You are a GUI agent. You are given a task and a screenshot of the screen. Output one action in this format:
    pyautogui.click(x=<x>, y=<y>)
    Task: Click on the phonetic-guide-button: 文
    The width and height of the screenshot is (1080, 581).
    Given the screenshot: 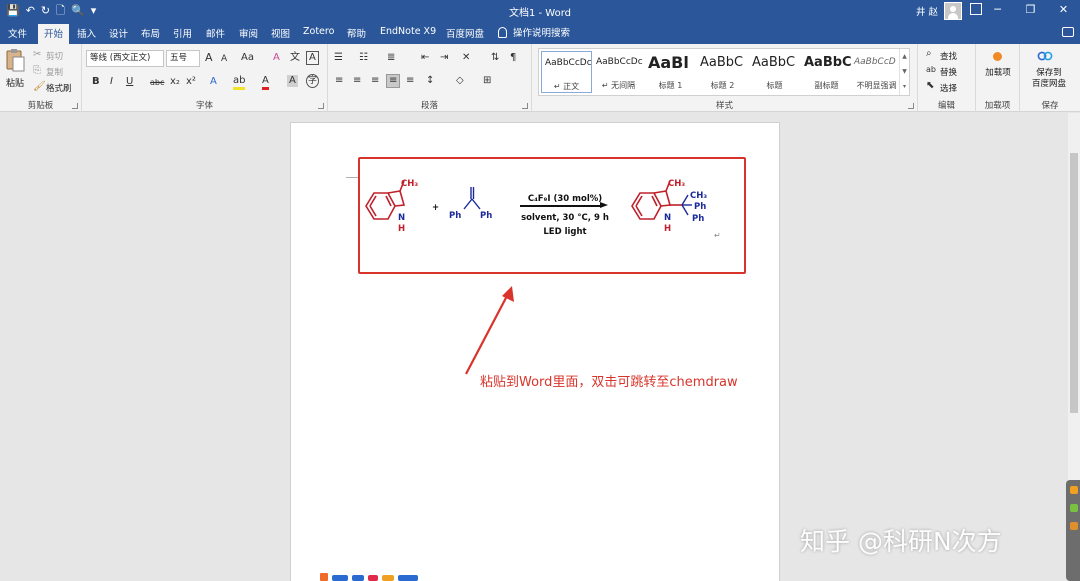 What is the action you would take?
    pyautogui.click(x=295, y=58)
    